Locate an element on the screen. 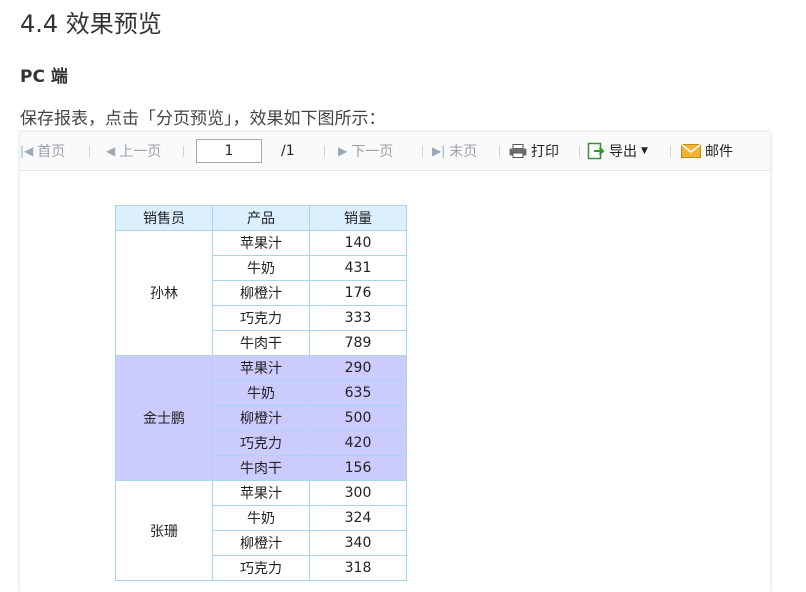 The height and width of the screenshot is (592, 806). section-heading: 4.4 效果预览 is located at coordinates (91, 24).